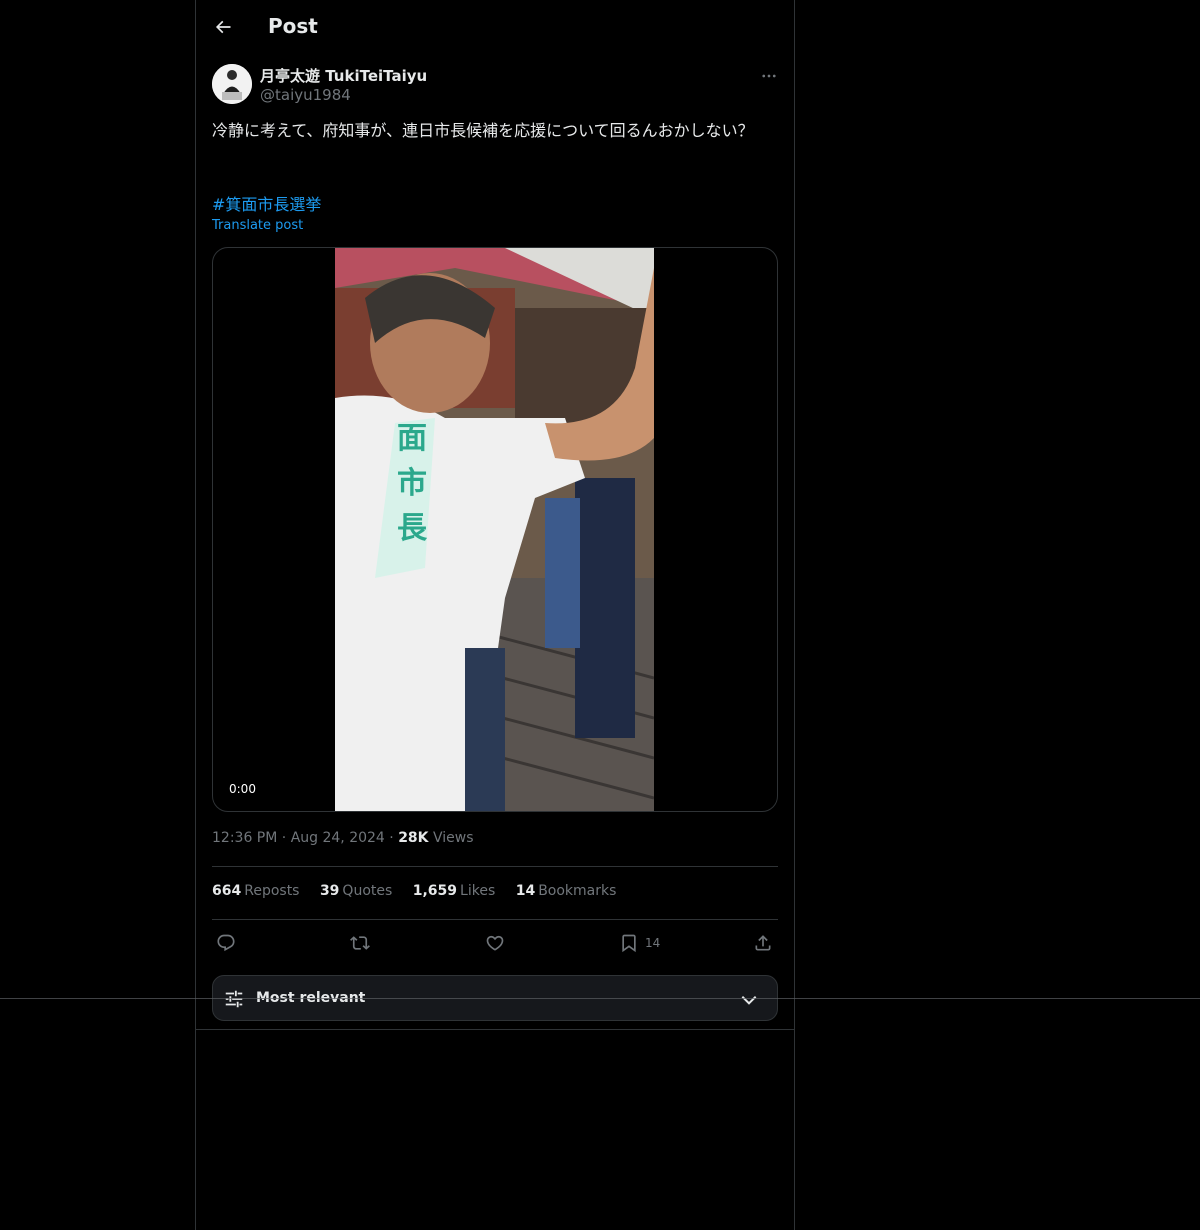 This screenshot has height=1230, width=1200. What do you see at coordinates (234, 999) in the screenshot?
I see `sliders-icon` at bounding box center [234, 999].